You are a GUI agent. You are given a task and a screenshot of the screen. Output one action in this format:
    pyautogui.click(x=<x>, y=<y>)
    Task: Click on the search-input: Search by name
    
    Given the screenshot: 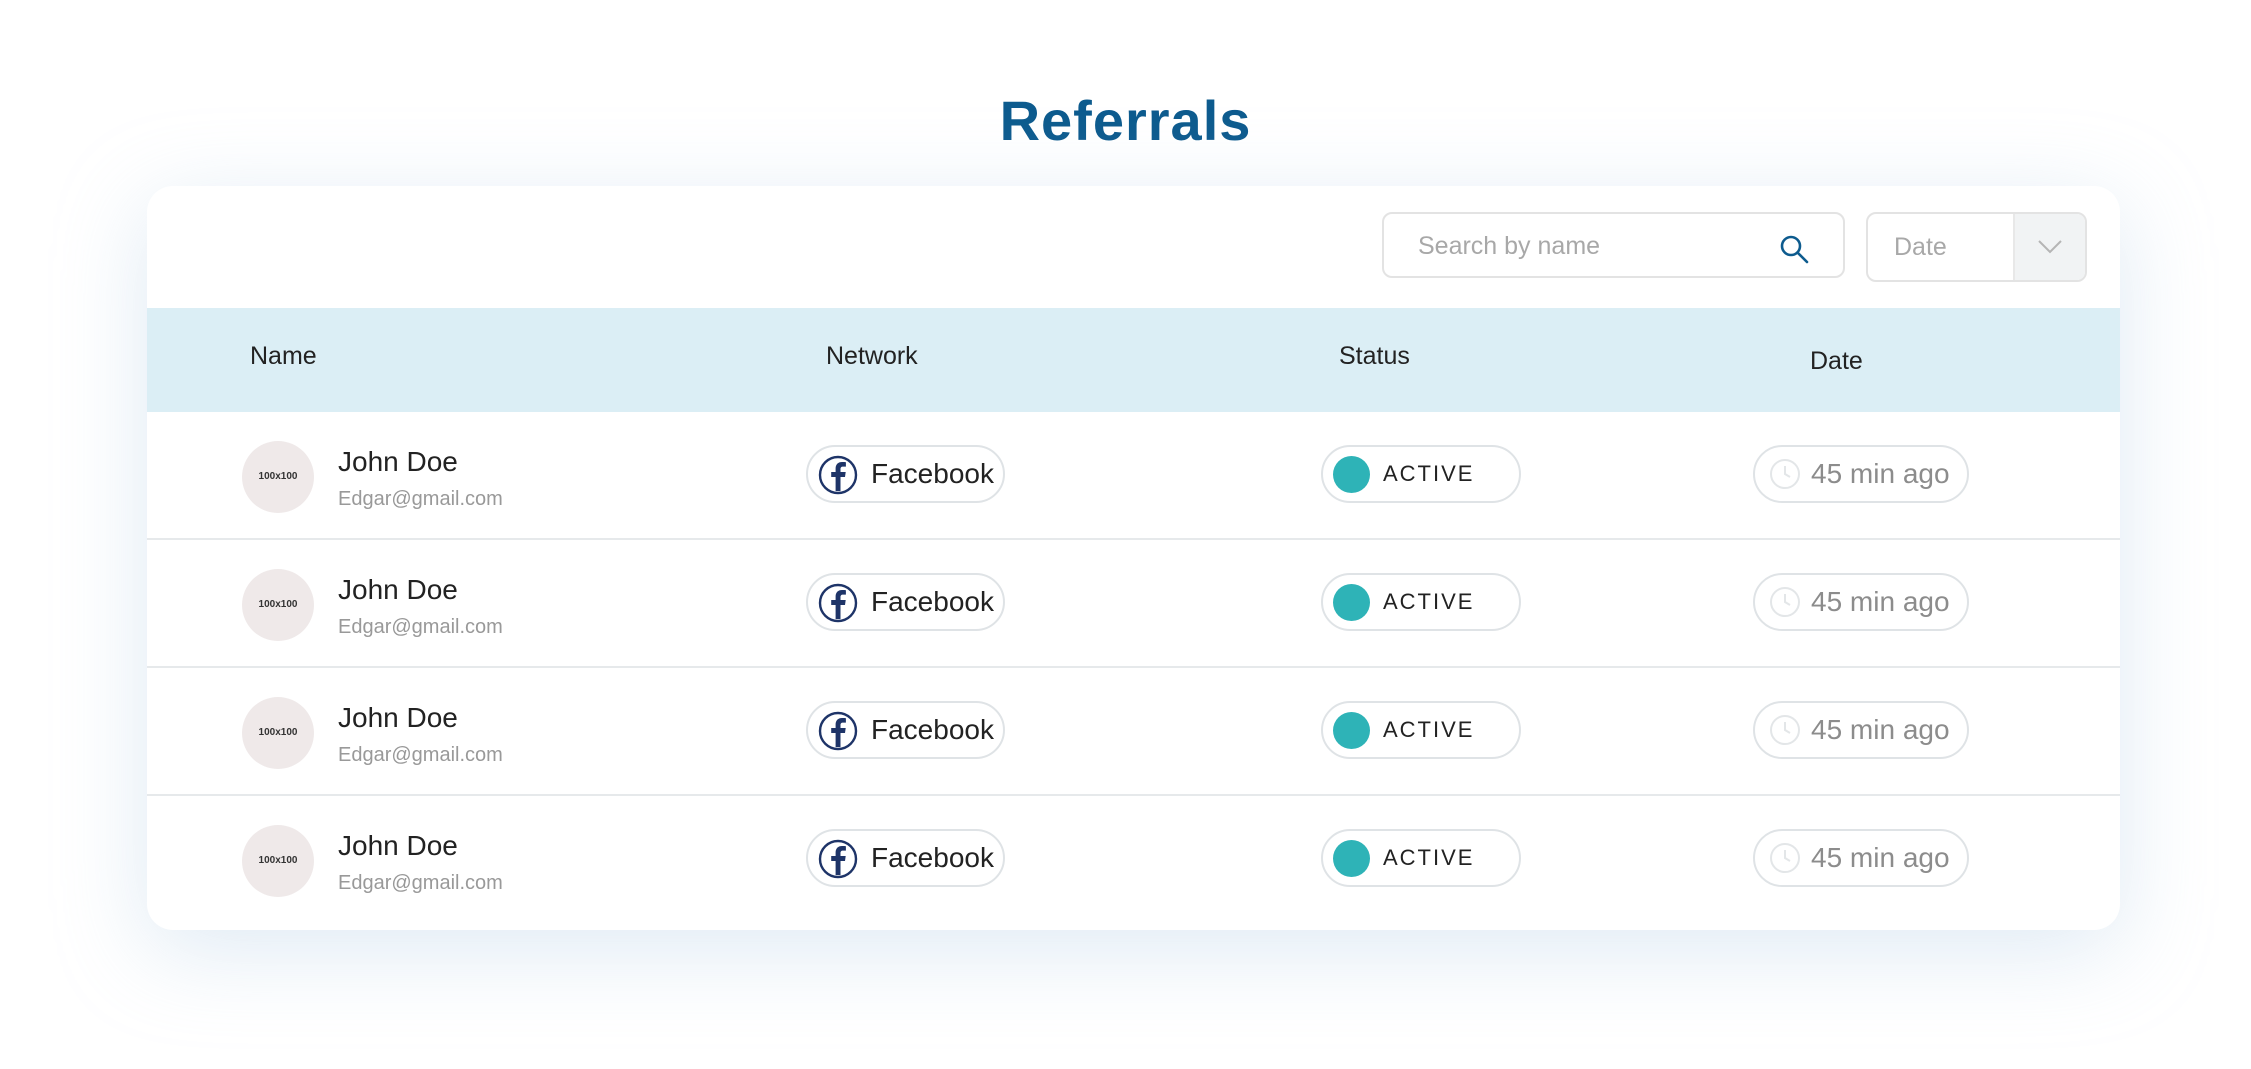 What is the action you would take?
    pyautogui.click(x=1613, y=245)
    